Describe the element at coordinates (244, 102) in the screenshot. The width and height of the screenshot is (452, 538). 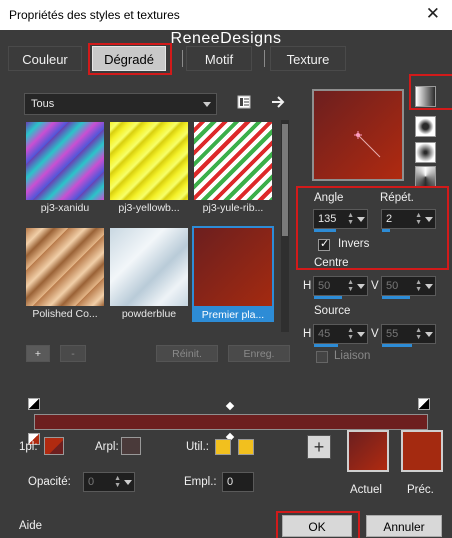
I see `library-menu-icon` at that location.